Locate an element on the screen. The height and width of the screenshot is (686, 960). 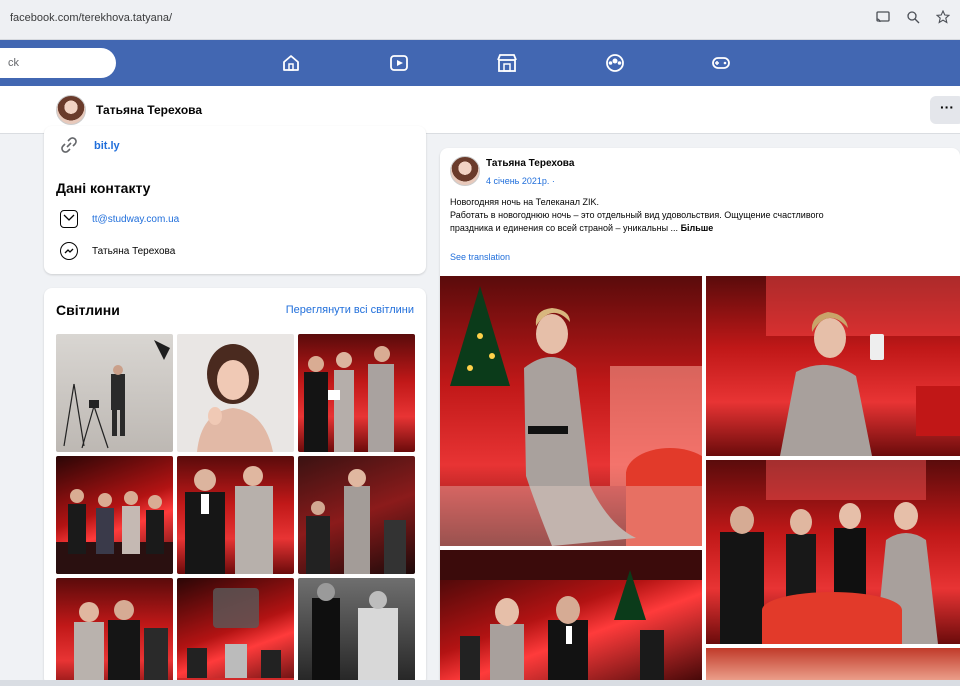
see-more-link: Більше is located at coordinates (697, 228).